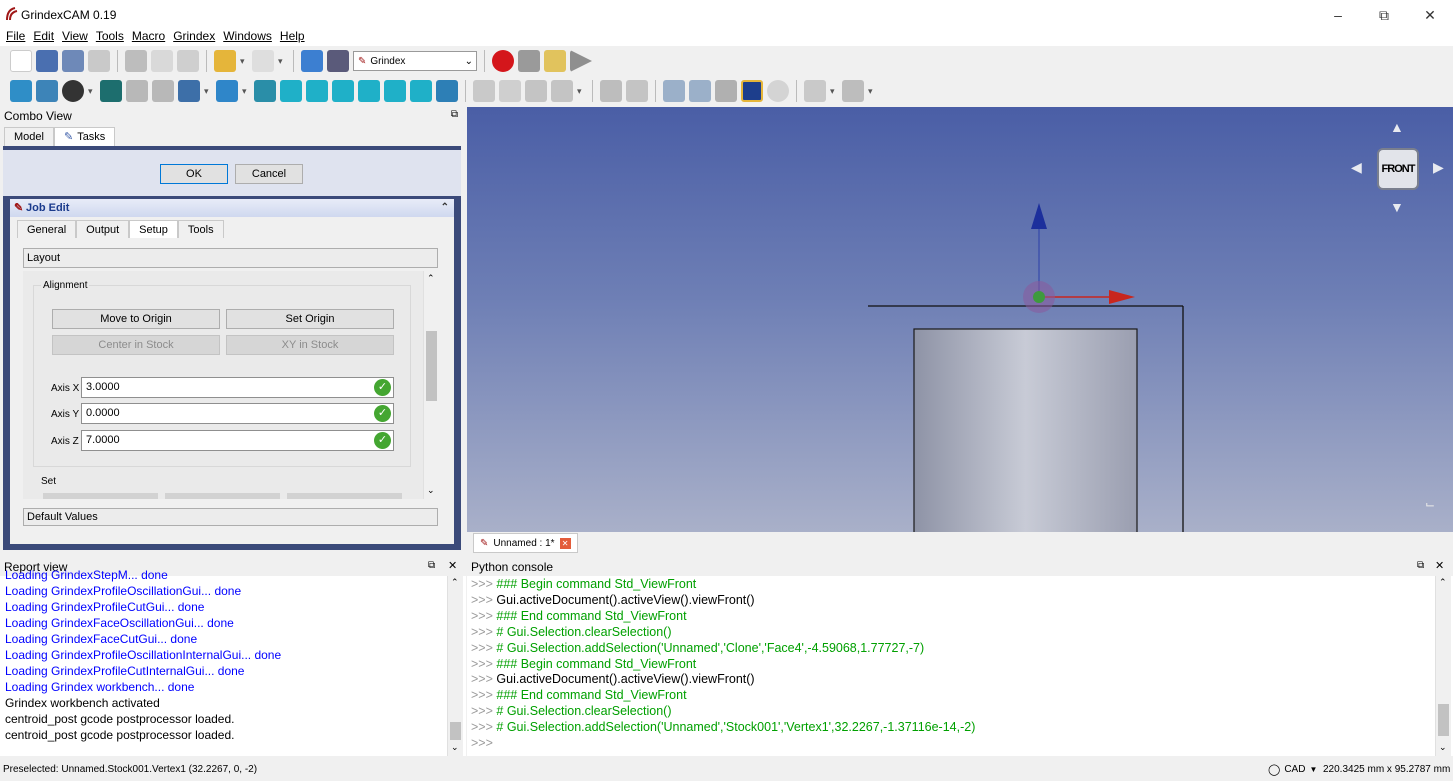 The width and height of the screenshot is (1453, 781). What do you see at coordinates (237, 387) in the screenshot?
I see `axis-x-input: 3.0000` at bounding box center [237, 387].